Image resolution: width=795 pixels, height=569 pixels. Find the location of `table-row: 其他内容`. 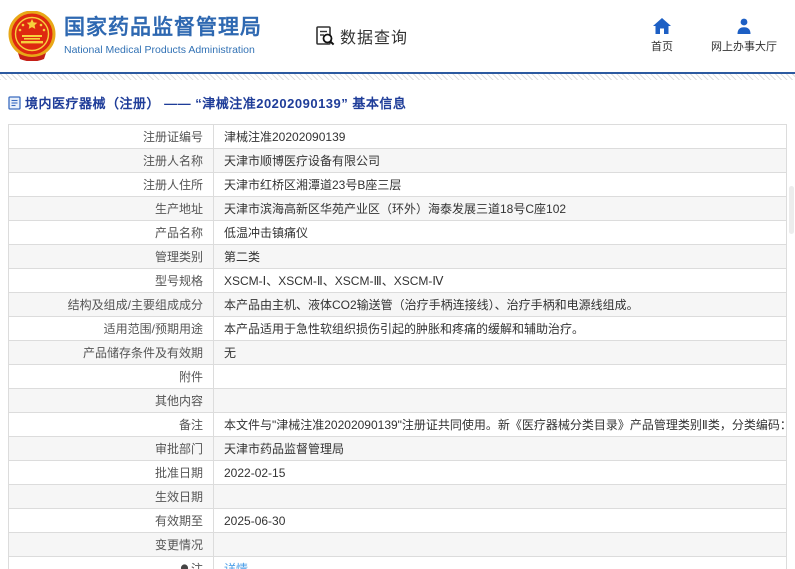

table-row: 其他内容 is located at coordinates (397, 400).